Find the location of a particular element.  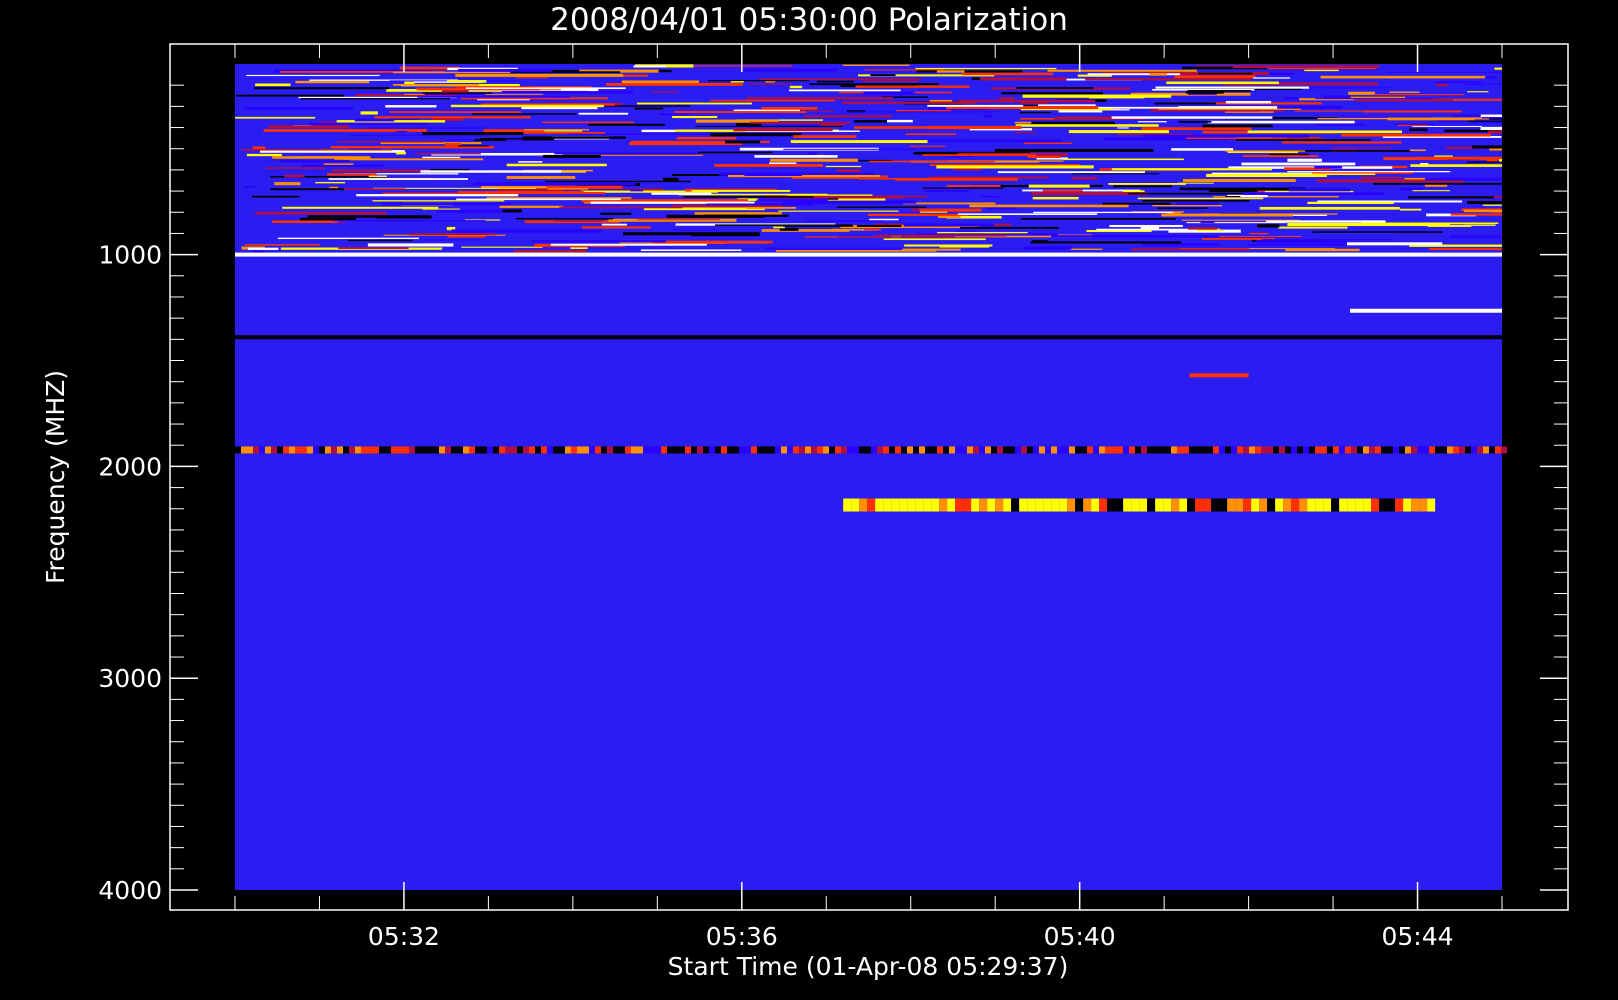

y-tick-label: 3000 is located at coordinates (130, 678).